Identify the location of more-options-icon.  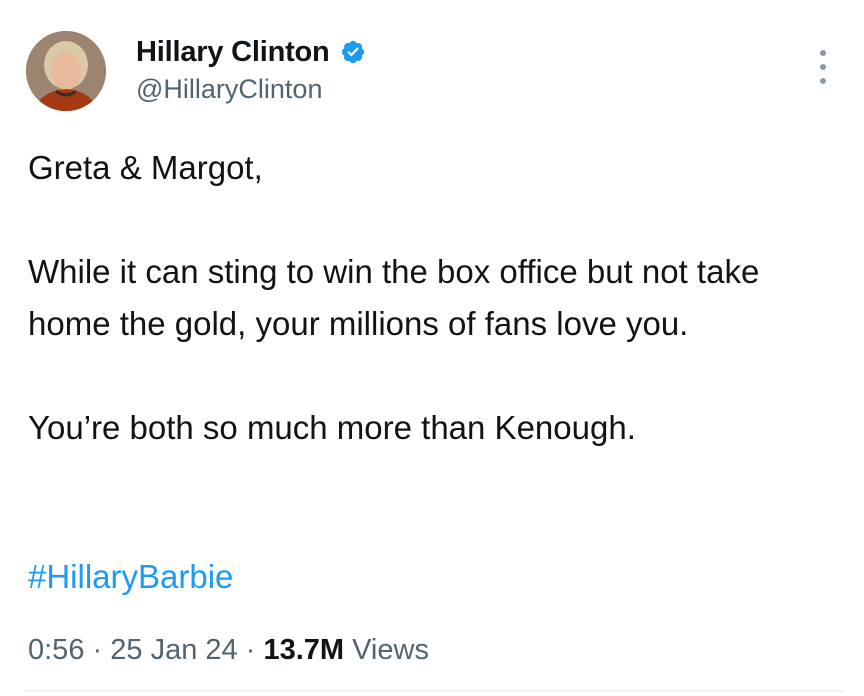
(823, 67).